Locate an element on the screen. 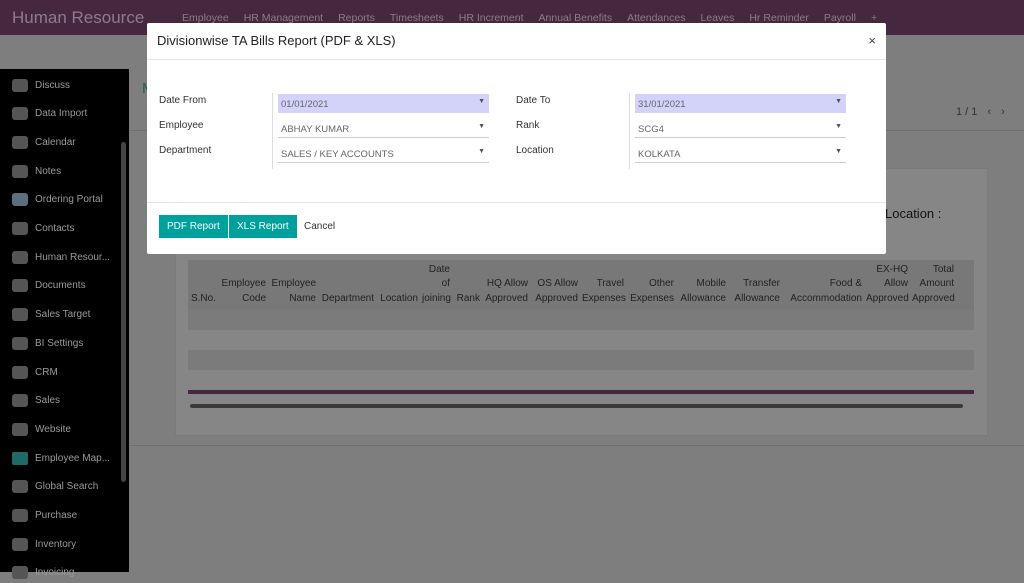 The width and height of the screenshot is (1024, 583). sidebar-item-label: Sales Target is located at coordinates (63, 315).